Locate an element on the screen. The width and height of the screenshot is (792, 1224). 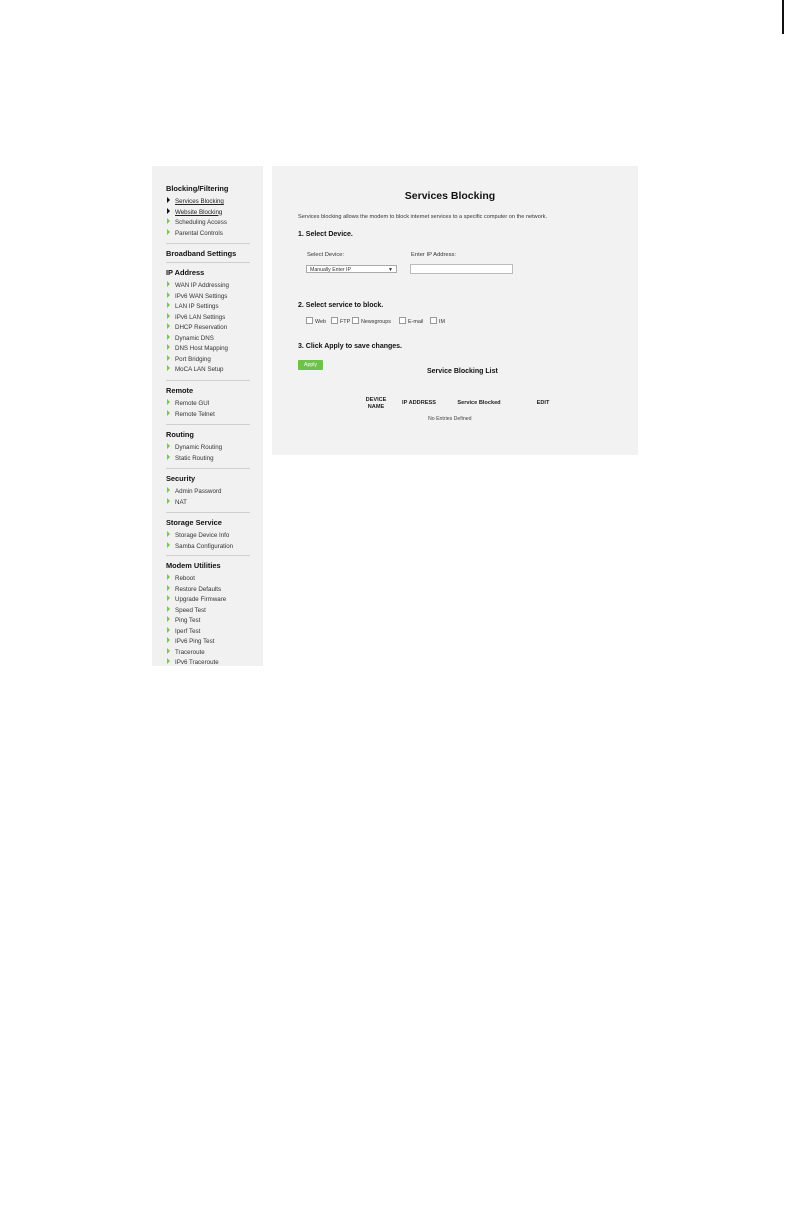
sidebar-item: Samba Configuration is located at coordinates (200, 546).